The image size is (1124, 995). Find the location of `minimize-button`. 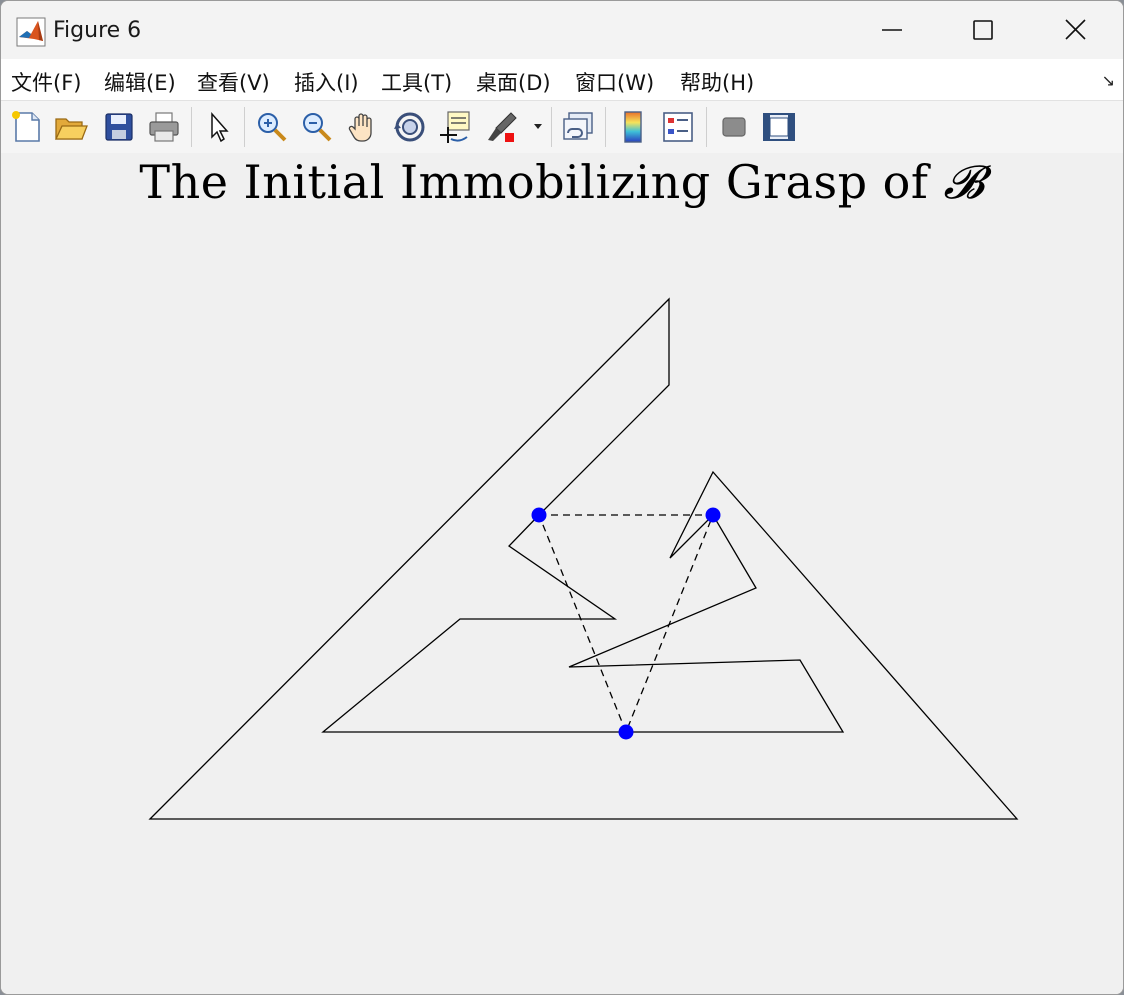

minimize-button is located at coordinates (892, 30).